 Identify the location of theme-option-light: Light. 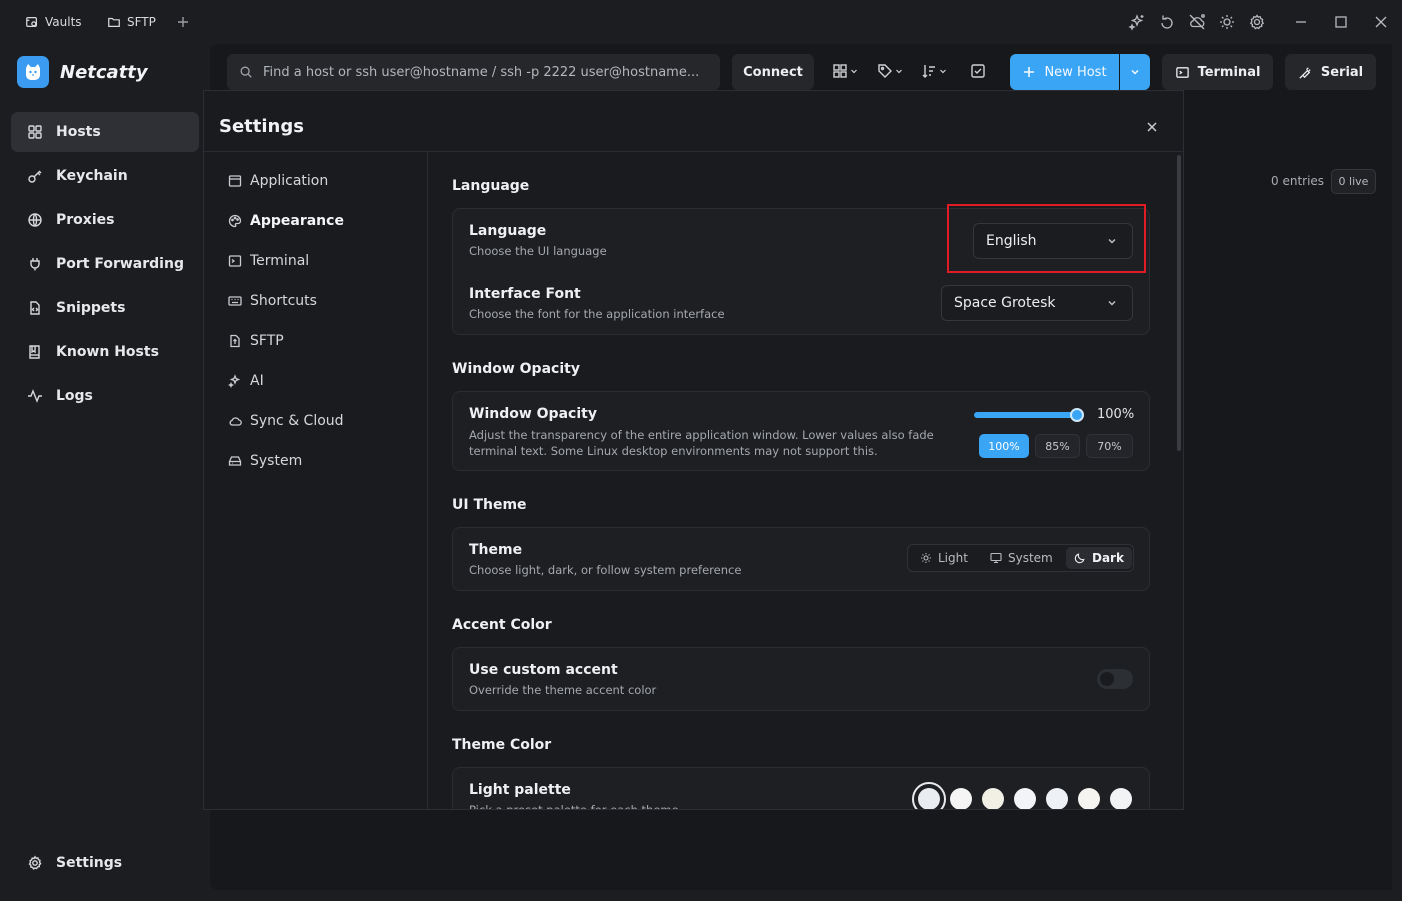
(944, 558).